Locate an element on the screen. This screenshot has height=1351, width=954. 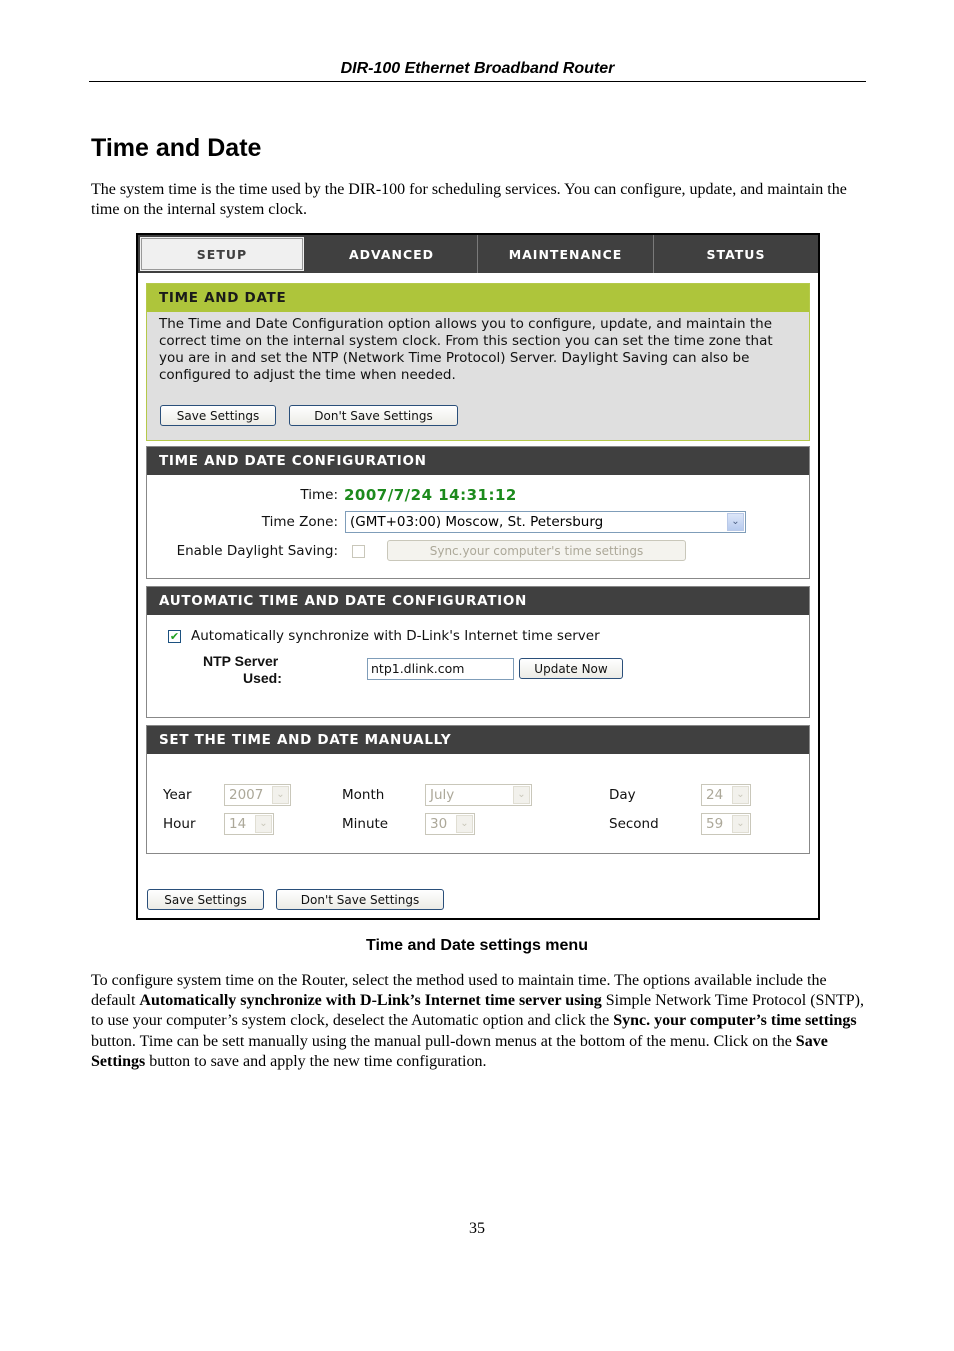
hour-select: 14 ⌄ is located at coordinates (249, 824).